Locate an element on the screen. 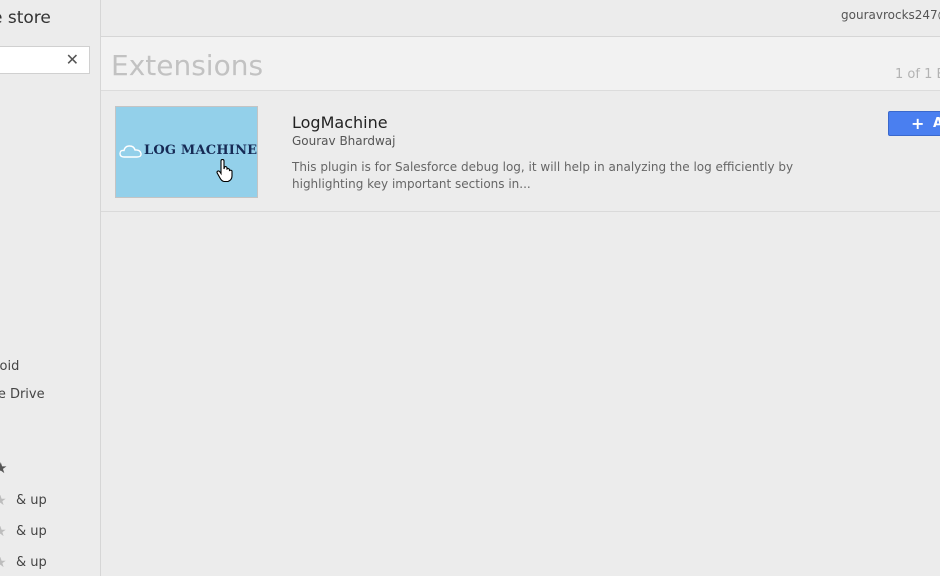 The image size is (940, 576). extension-thumbnail: LOG MACHINE is located at coordinates (186, 152).